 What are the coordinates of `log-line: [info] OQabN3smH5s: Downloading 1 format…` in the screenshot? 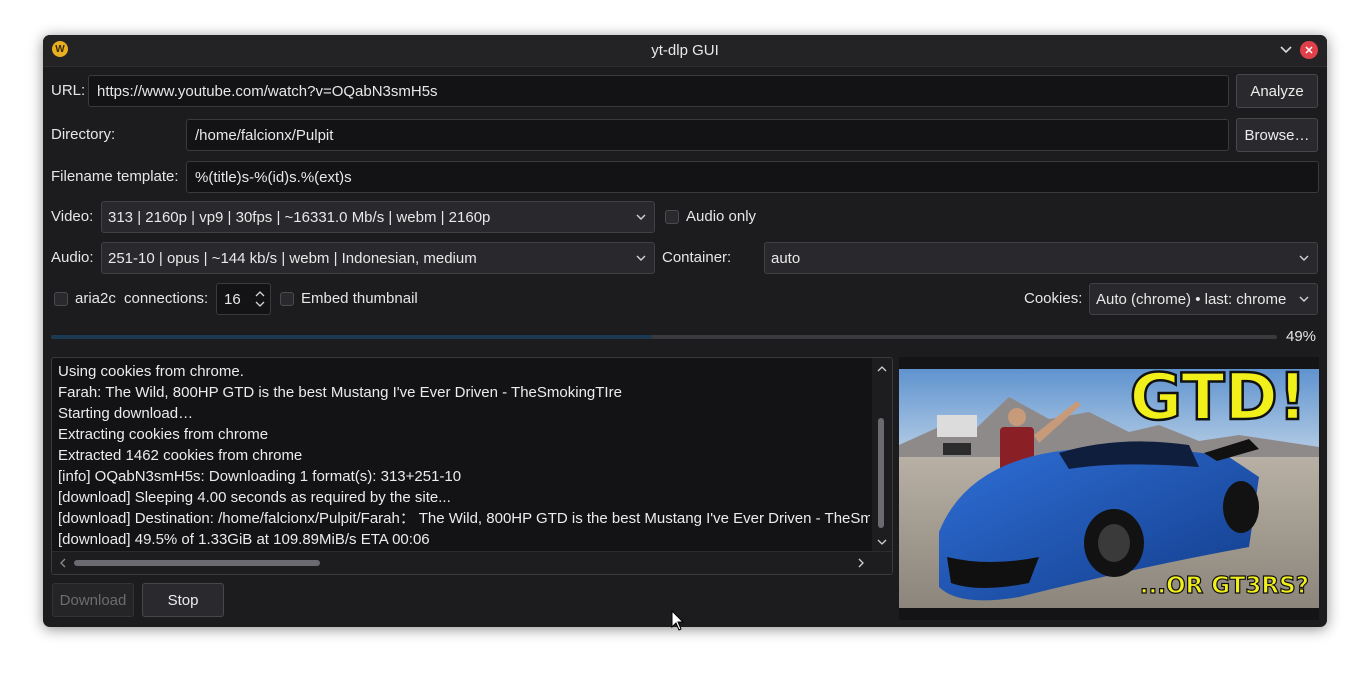 It's located at (260, 476).